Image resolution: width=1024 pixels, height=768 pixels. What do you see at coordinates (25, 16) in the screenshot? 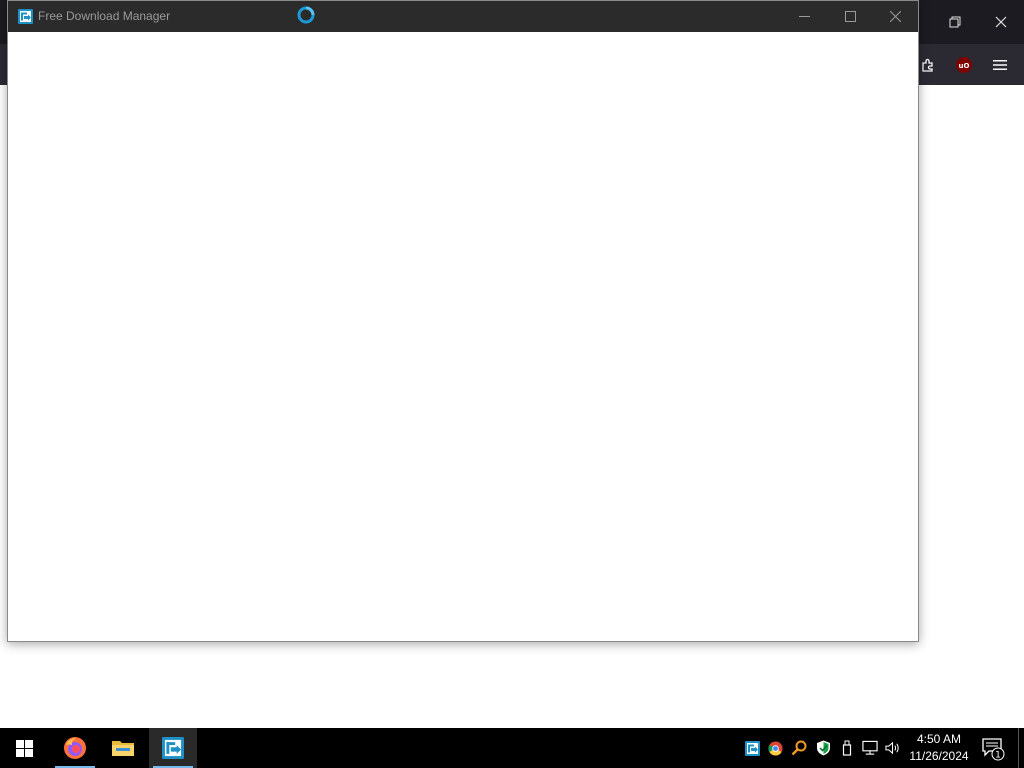
I see `fdm-app-icon` at bounding box center [25, 16].